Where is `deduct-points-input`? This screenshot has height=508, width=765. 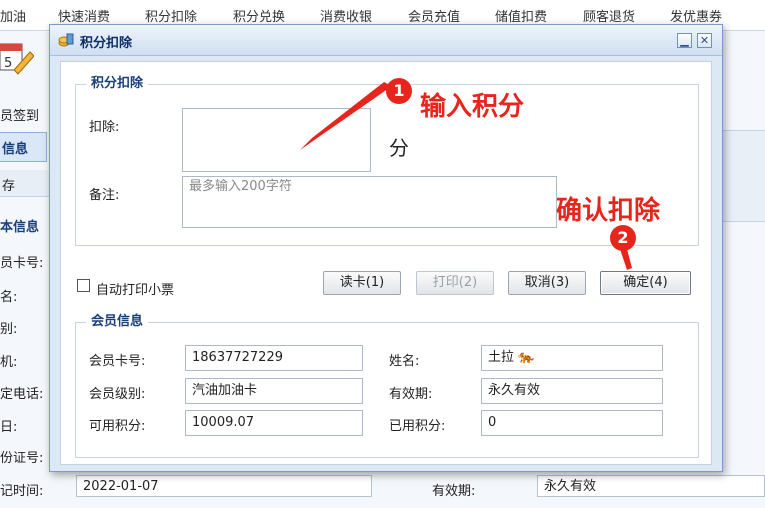 deduct-points-input is located at coordinates (276, 140).